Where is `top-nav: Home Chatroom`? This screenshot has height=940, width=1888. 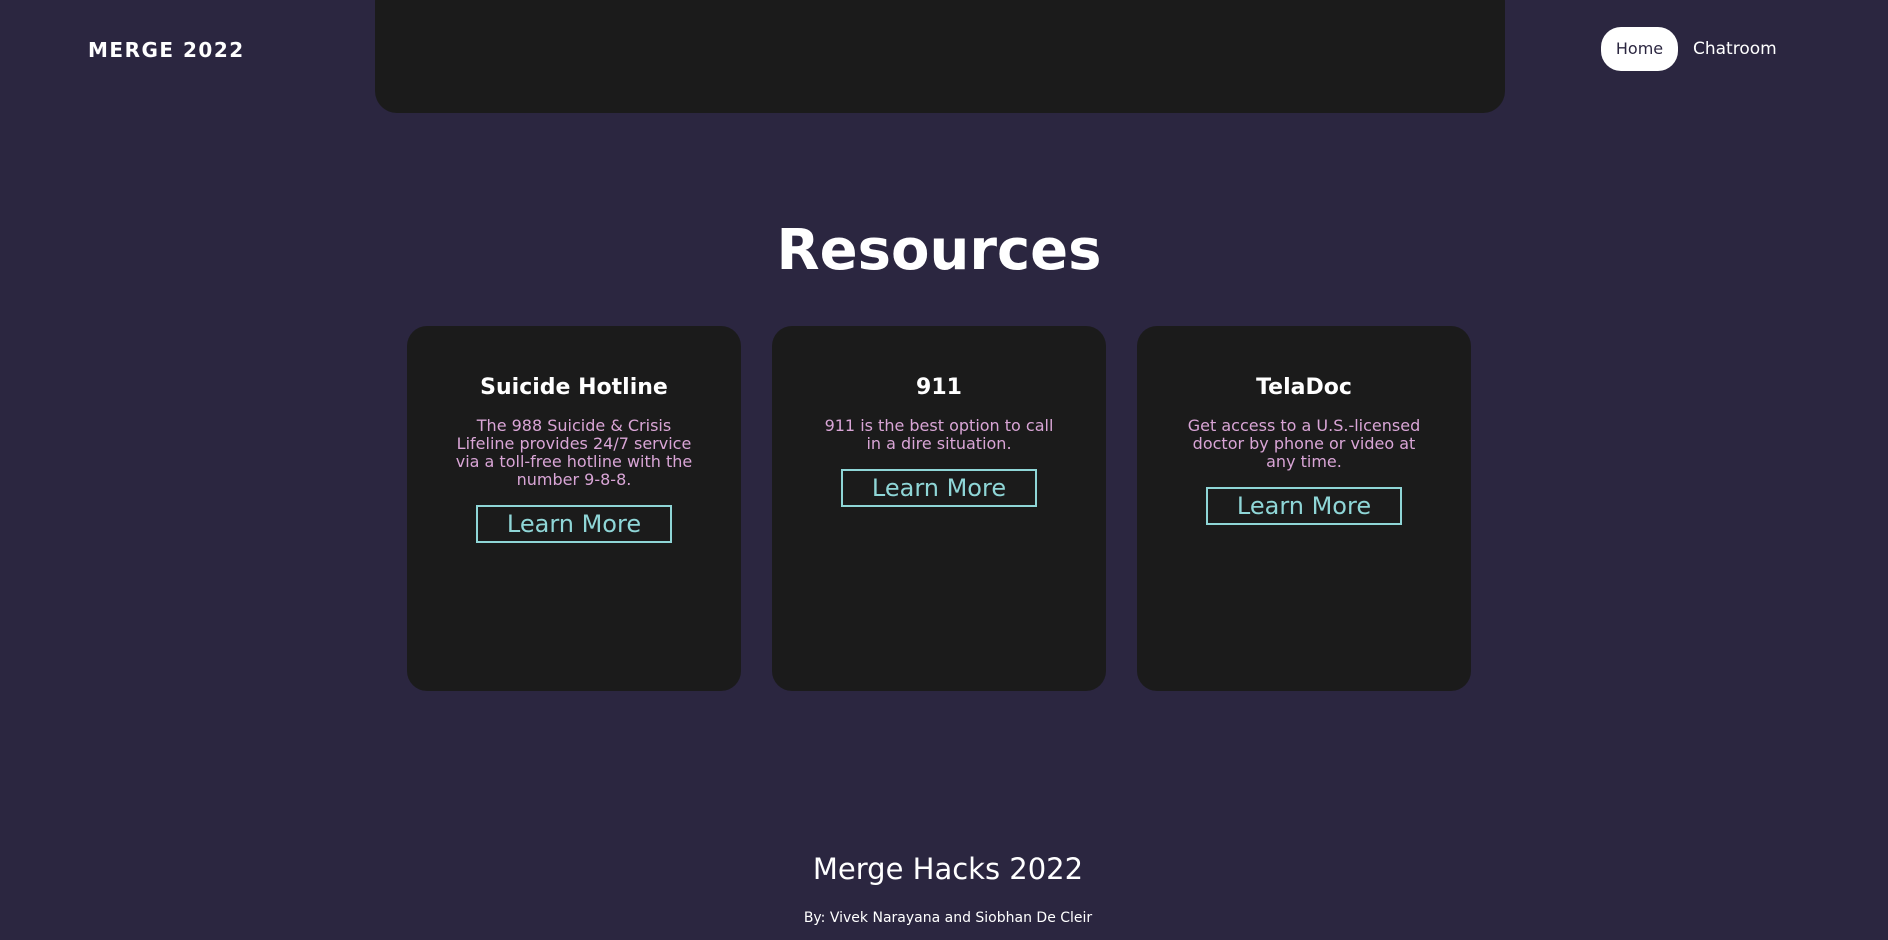 top-nav: Home Chatroom is located at coordinates (1689, 49).